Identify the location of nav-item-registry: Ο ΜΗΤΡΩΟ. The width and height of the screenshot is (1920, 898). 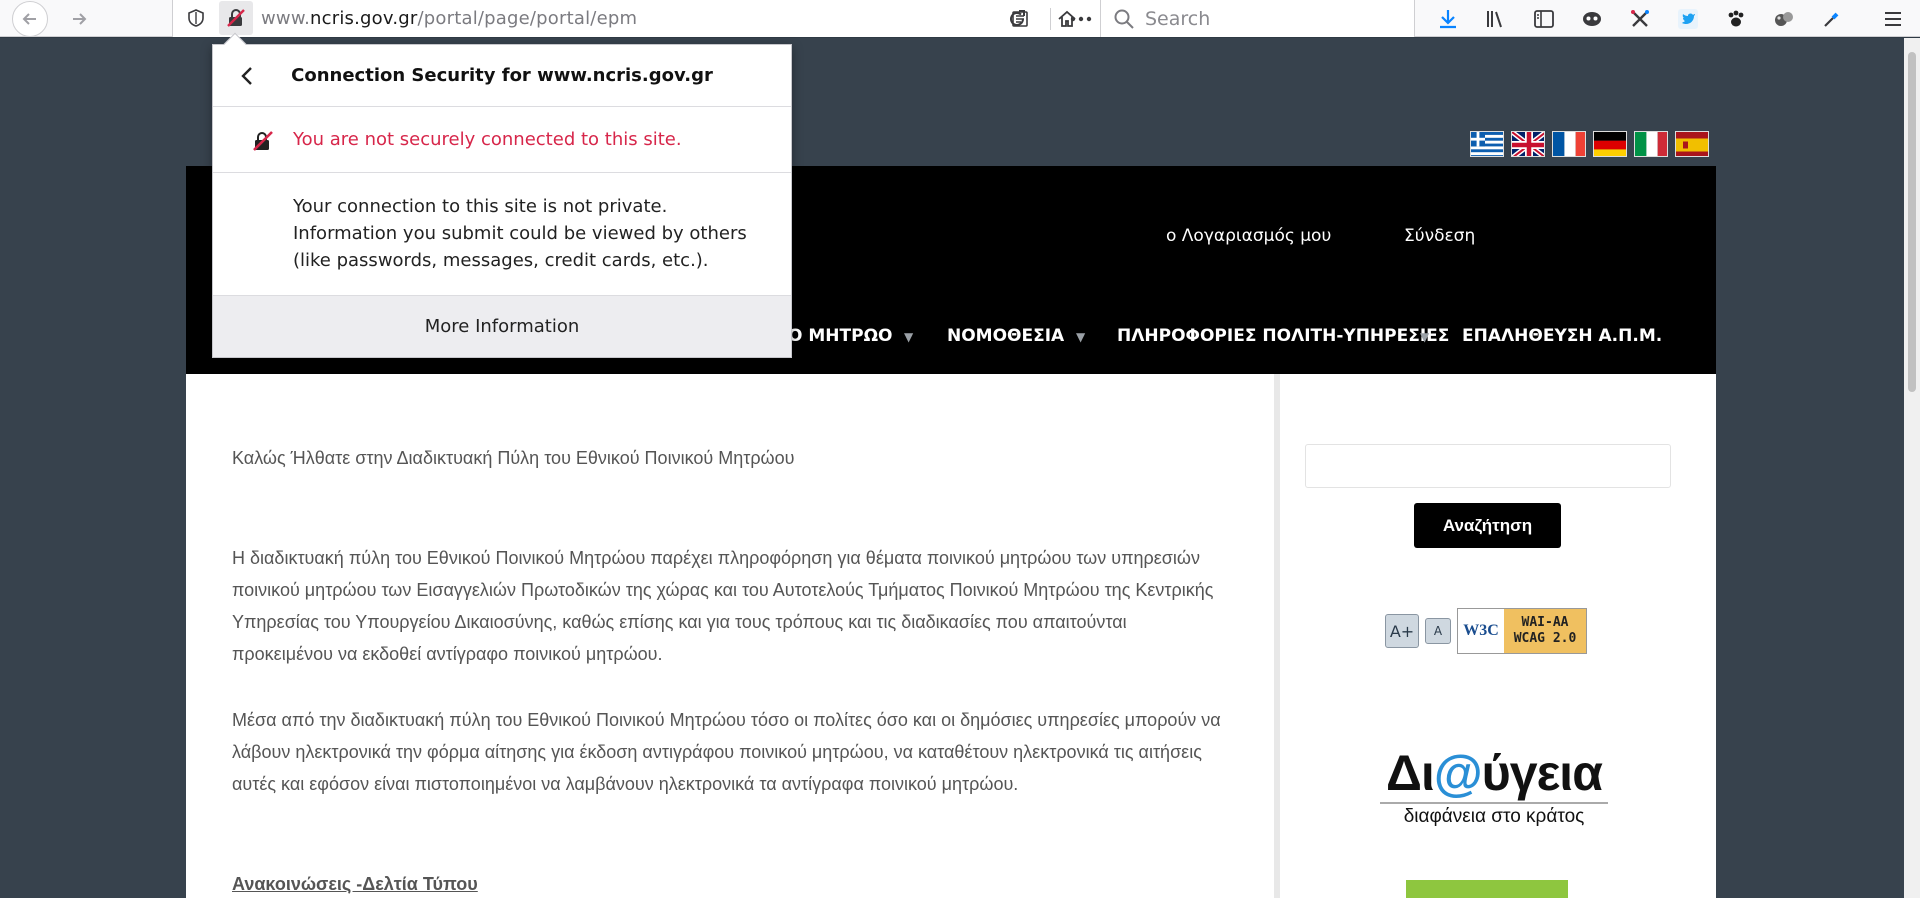
(840, 336).